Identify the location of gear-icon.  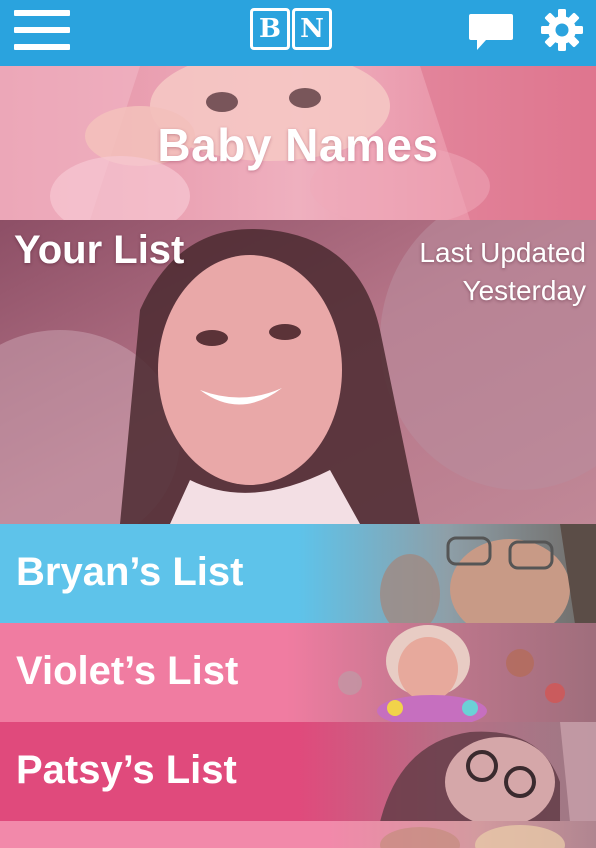
(562, 30).